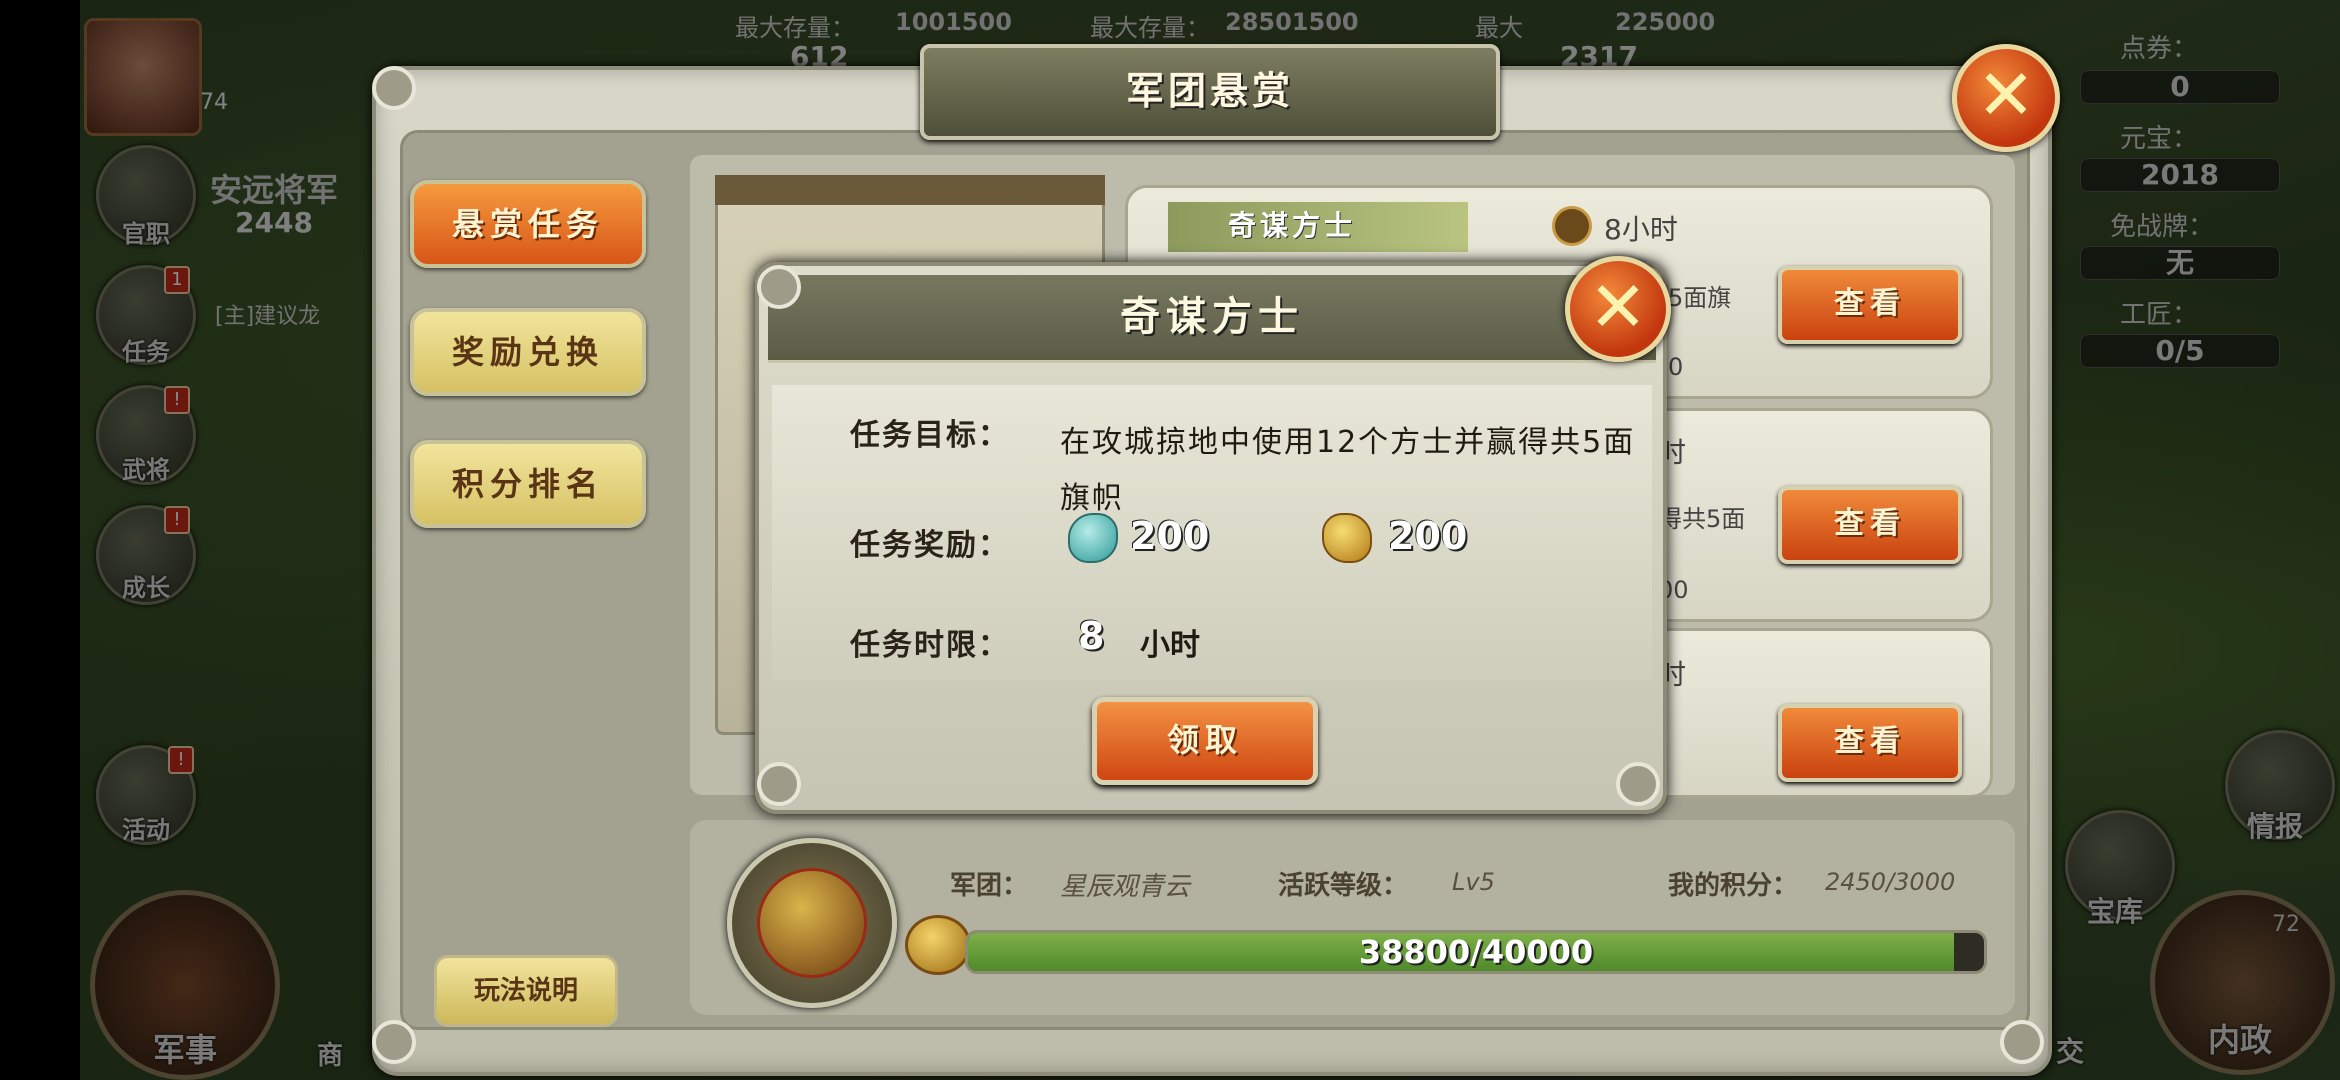 Image resolution: width=2340 pixels, height=1080 pixels. Describe the element at coordinates (1702, 519) in the screenshot. I see `task-desc: 得共5面` at that location.